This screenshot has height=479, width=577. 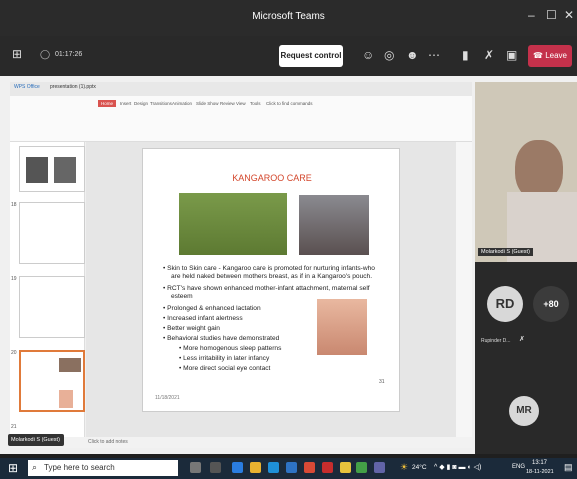 I want to click on temperature: 24°C, so click(x=419, y=467).